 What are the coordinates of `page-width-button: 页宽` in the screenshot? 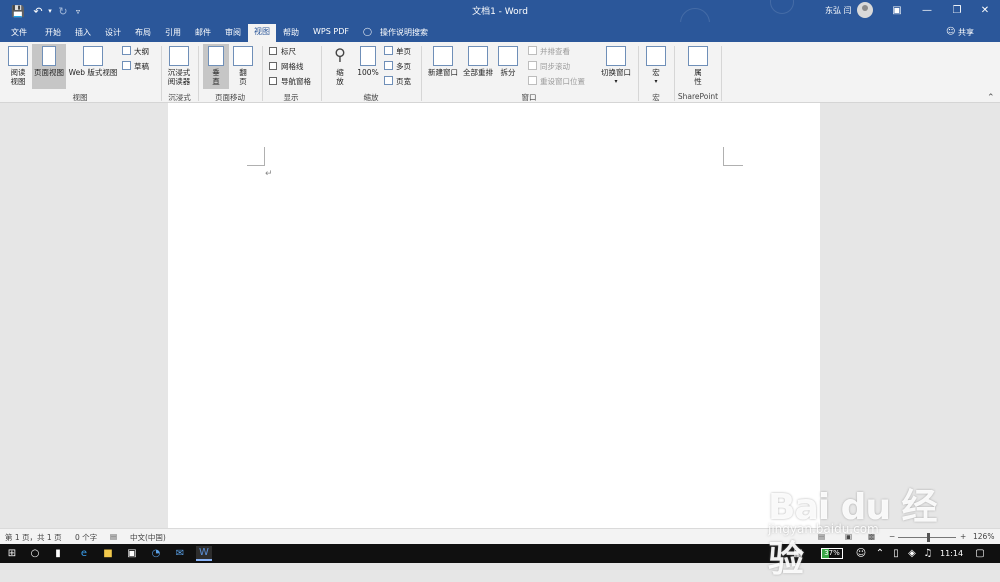 It's located at (397, 81).